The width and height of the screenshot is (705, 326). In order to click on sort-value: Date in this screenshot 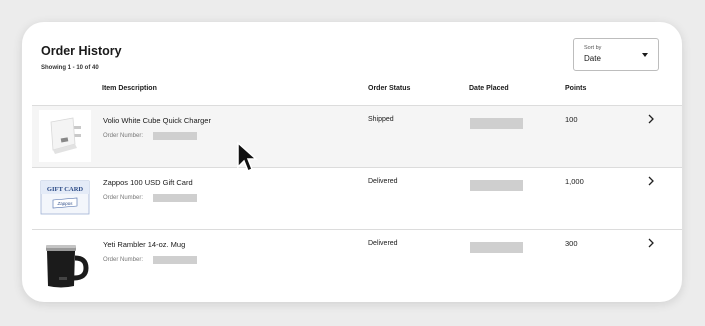, I will do `click(592, 58)`.